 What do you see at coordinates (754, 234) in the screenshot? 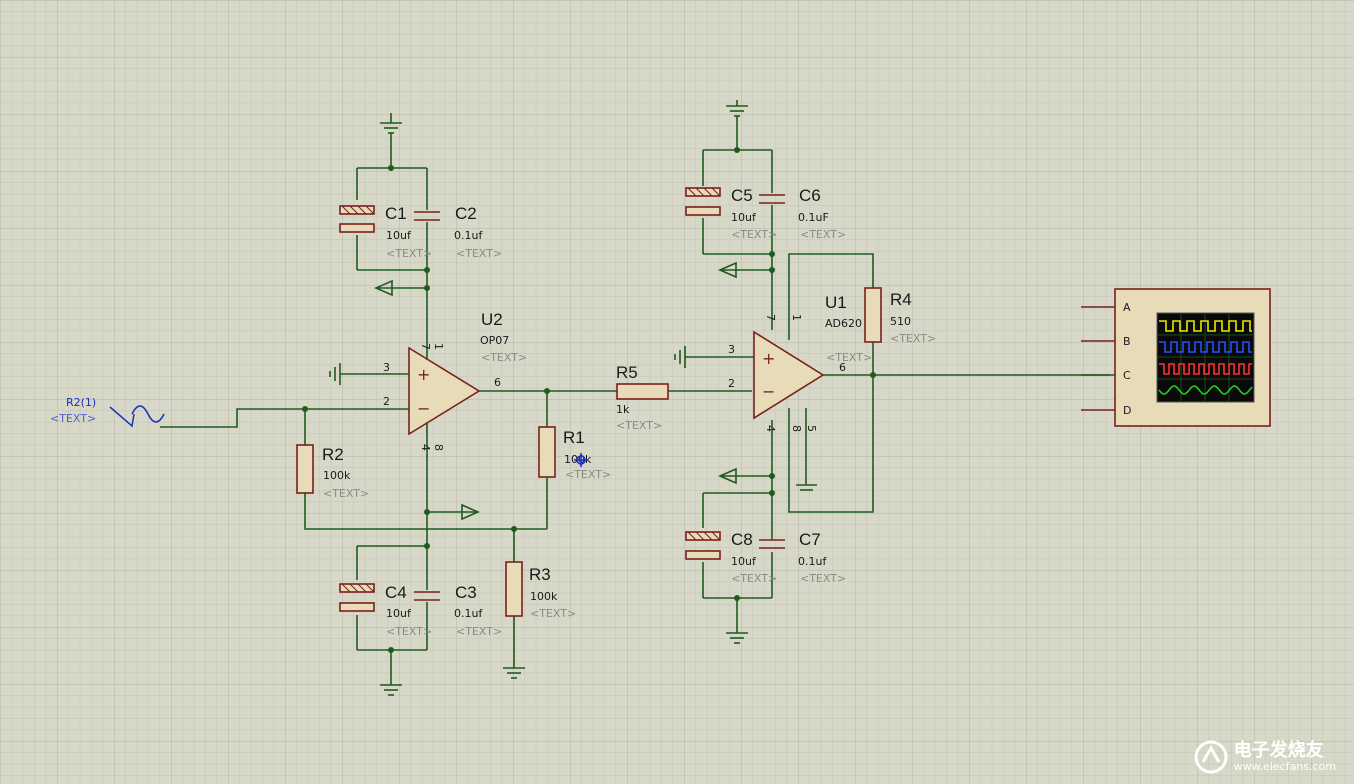
I see `c5-text: <TEXT>` at bounding box center [754, 234].